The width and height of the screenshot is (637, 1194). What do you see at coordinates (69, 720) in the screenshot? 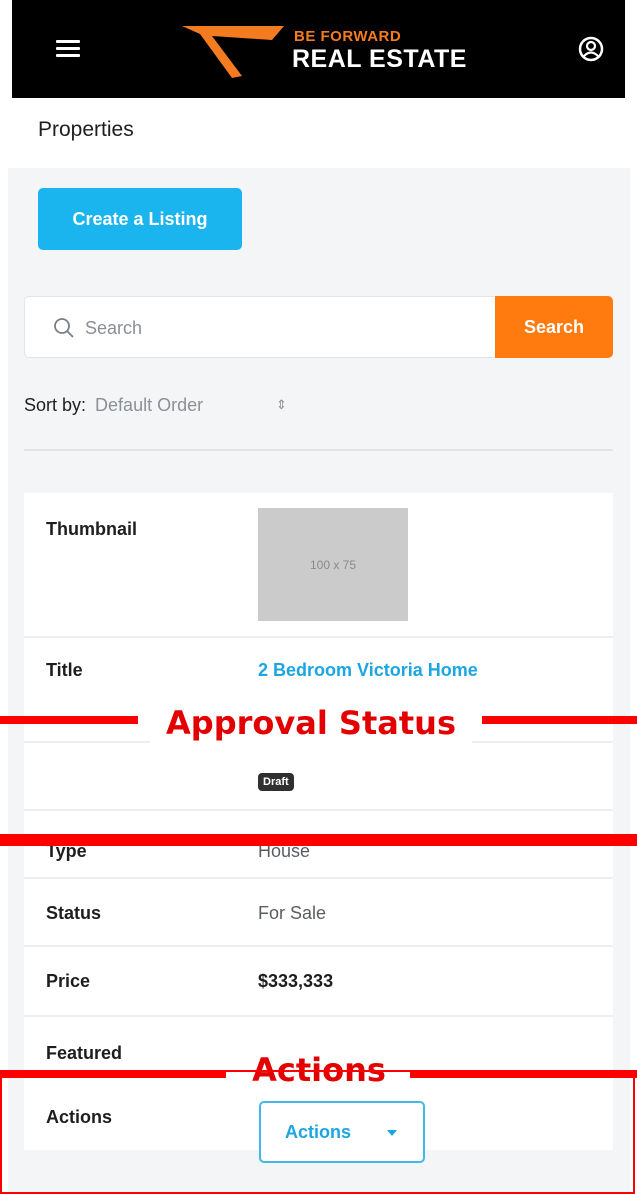
I see `annotation-line-left` at bounding box center [69, 720].